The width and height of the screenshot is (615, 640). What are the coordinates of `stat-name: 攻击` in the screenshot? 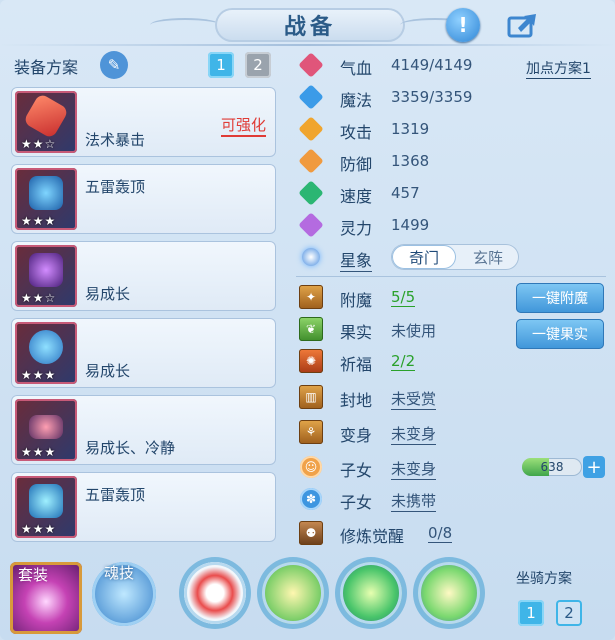 It's located at (356, 132).